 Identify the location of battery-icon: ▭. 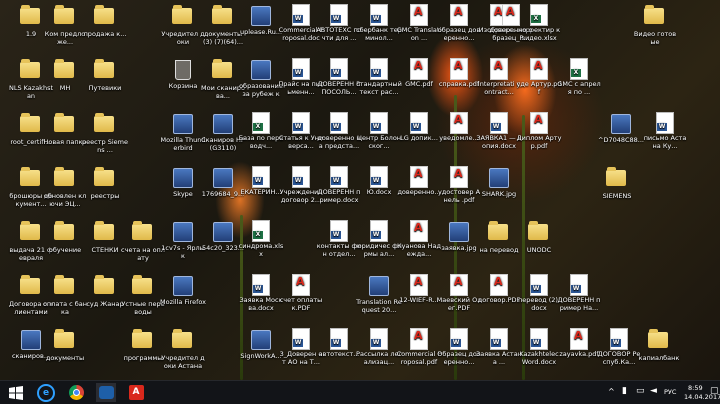
(640, 391).